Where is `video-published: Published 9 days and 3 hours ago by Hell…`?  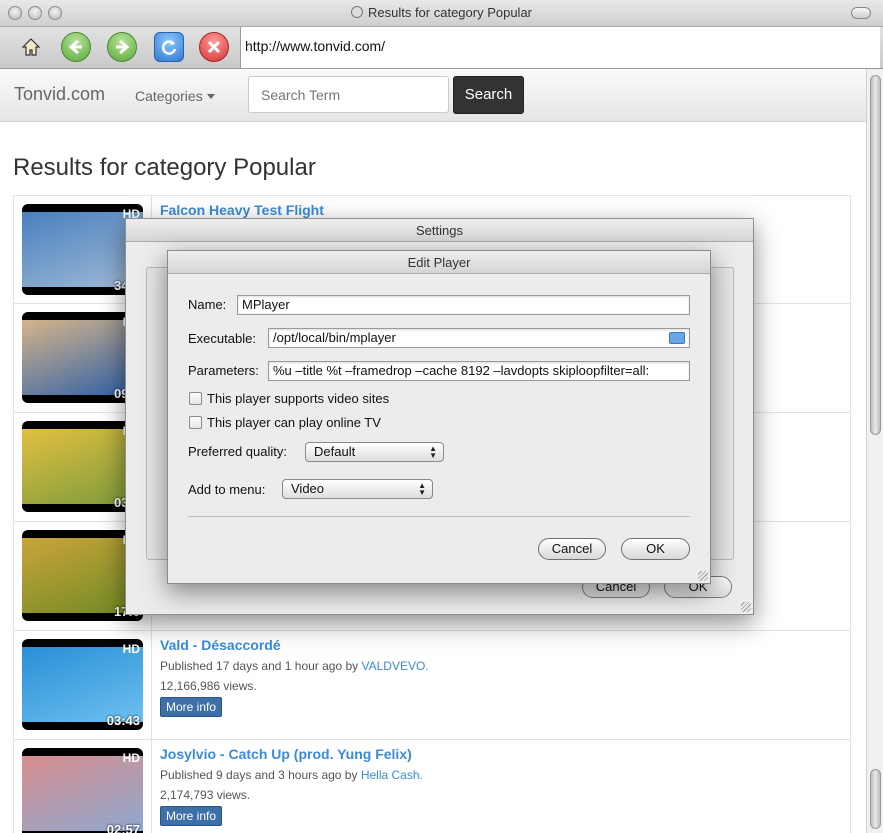 video-published: Published 9 days and 3 hours ago by Hell… is located at coordinates (291, 775).